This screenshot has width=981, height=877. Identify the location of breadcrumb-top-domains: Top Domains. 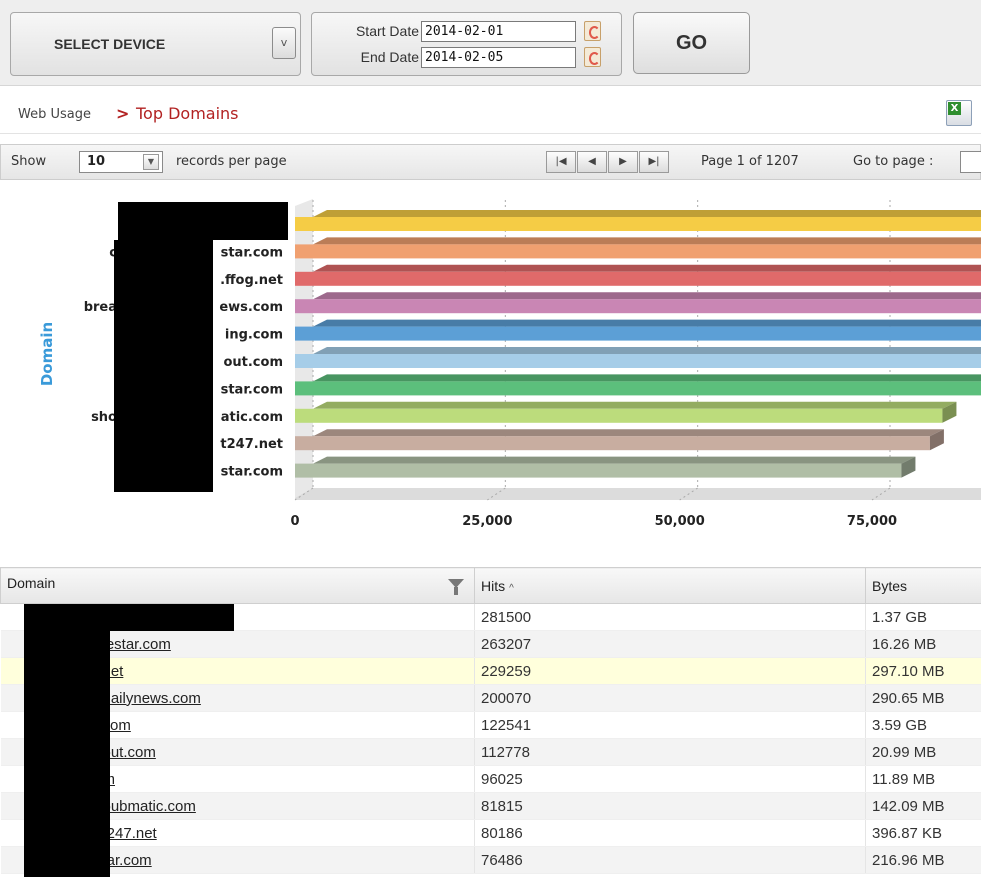
(187, 113).